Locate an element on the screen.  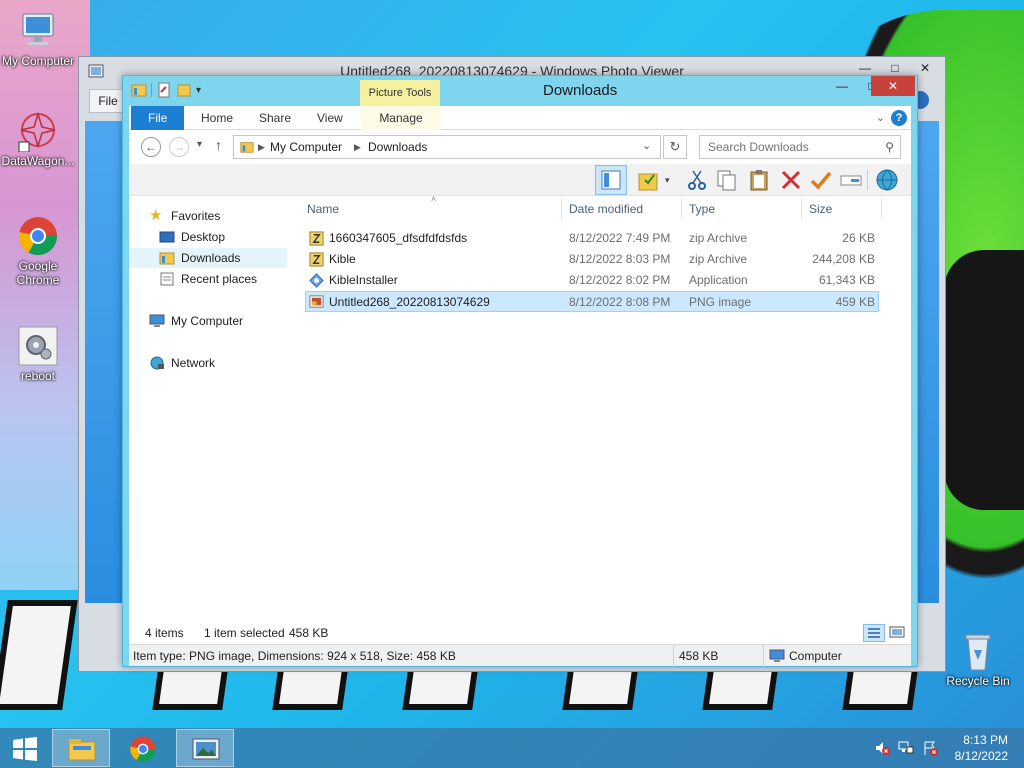
forward-button: → is located at coordinates (179, 147).